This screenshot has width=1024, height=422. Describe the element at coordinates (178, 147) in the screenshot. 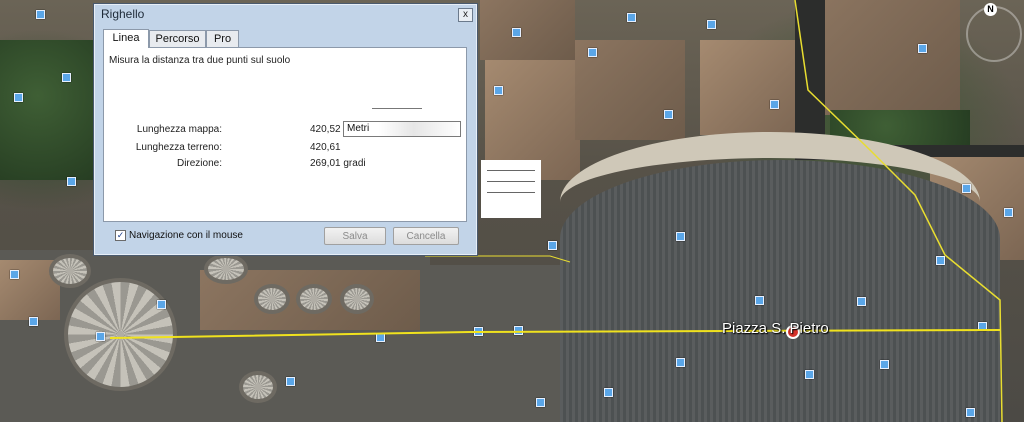

I see `ground-length-label: Lunghezza terreno:` at that location.